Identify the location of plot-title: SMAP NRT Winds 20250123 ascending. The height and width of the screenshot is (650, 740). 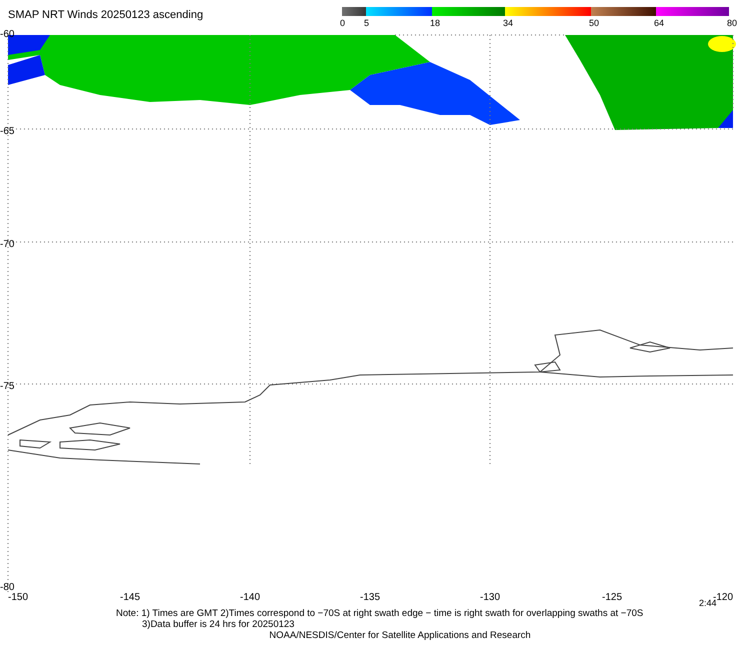
(105, 15).